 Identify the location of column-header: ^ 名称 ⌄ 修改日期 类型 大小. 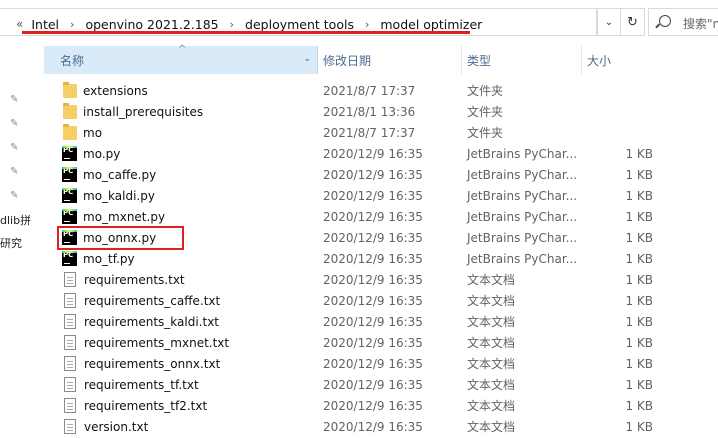
(381, 59).